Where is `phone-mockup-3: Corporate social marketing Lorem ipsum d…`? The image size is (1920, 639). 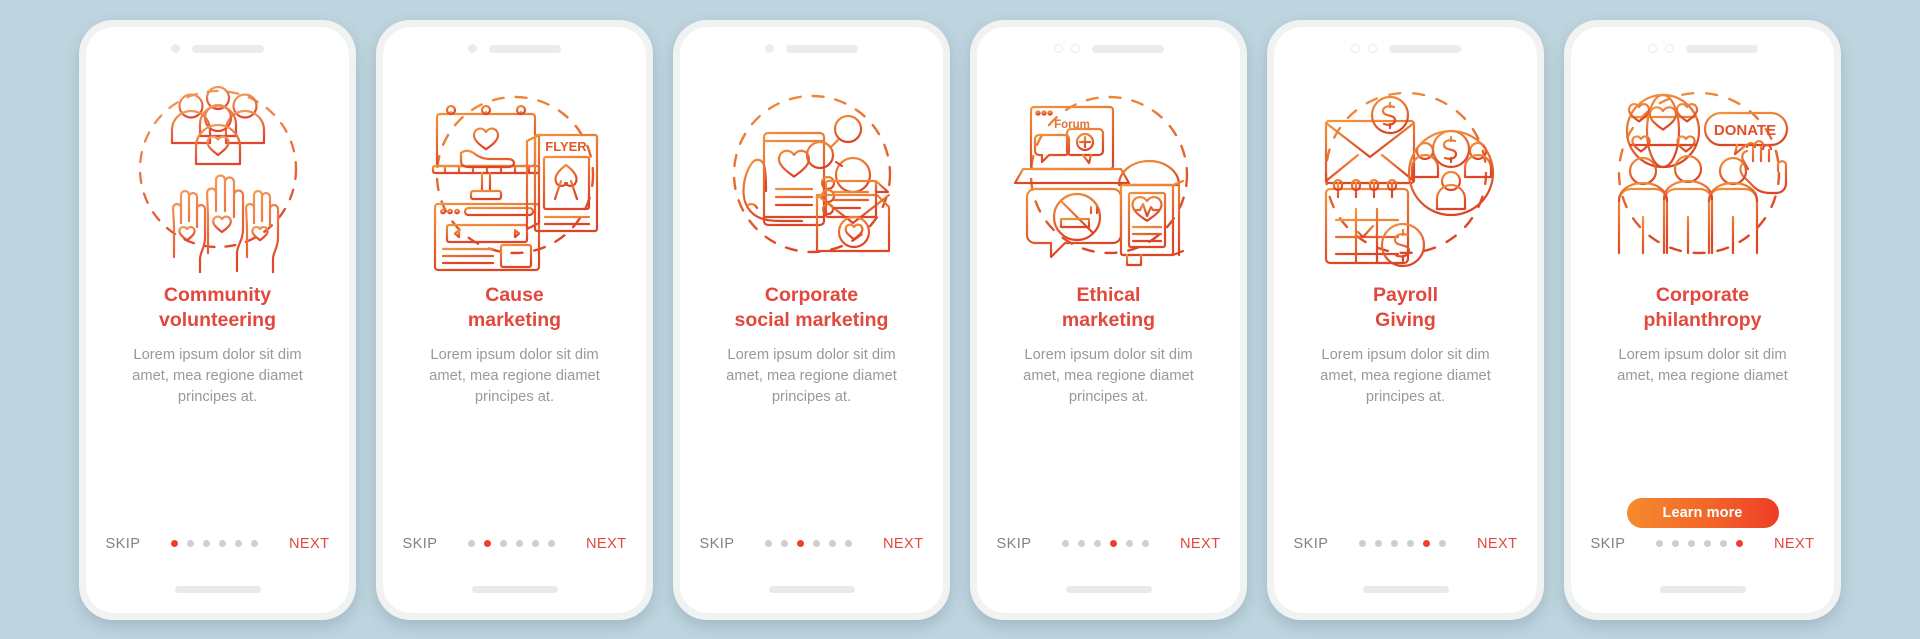
phone-mockup-3: Corporate social marketing Lorem ipsum d… is located at coordinates (811, 319).